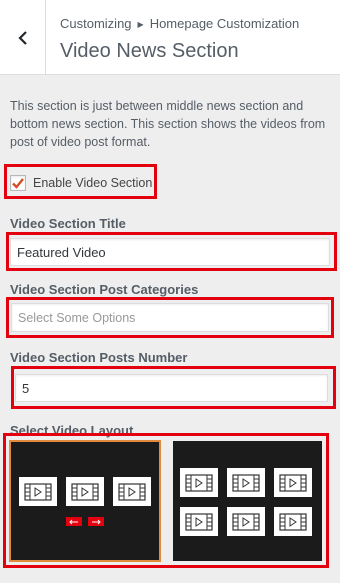 The height and width of the screenshot is (583, 340). What do you see at coordinates (99, 357) in the screenshot?
I see `posts-number-label: Video Section Posts Number` at bounding box center [99, 357].